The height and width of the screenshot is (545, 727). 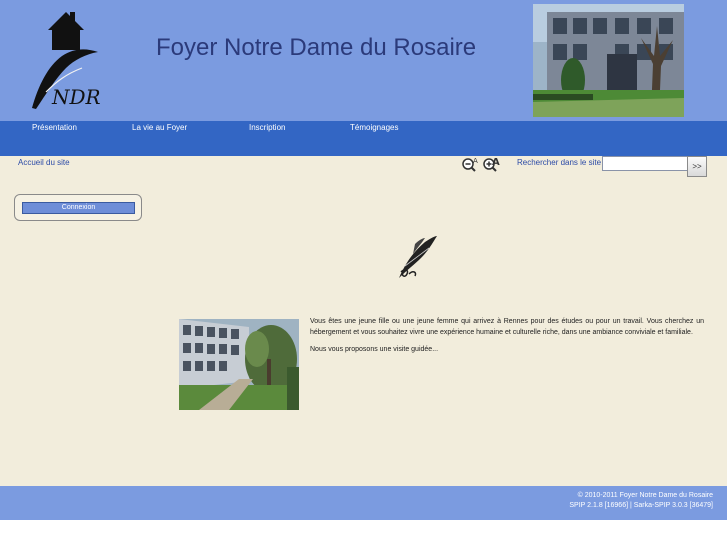 I want to click on logo-text: NDR, so click(x=76, y=97).